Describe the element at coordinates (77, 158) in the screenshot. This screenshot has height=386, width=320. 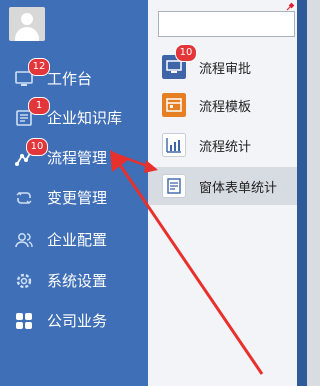
I see `sidebar-item-label: 流程管理` at that location.